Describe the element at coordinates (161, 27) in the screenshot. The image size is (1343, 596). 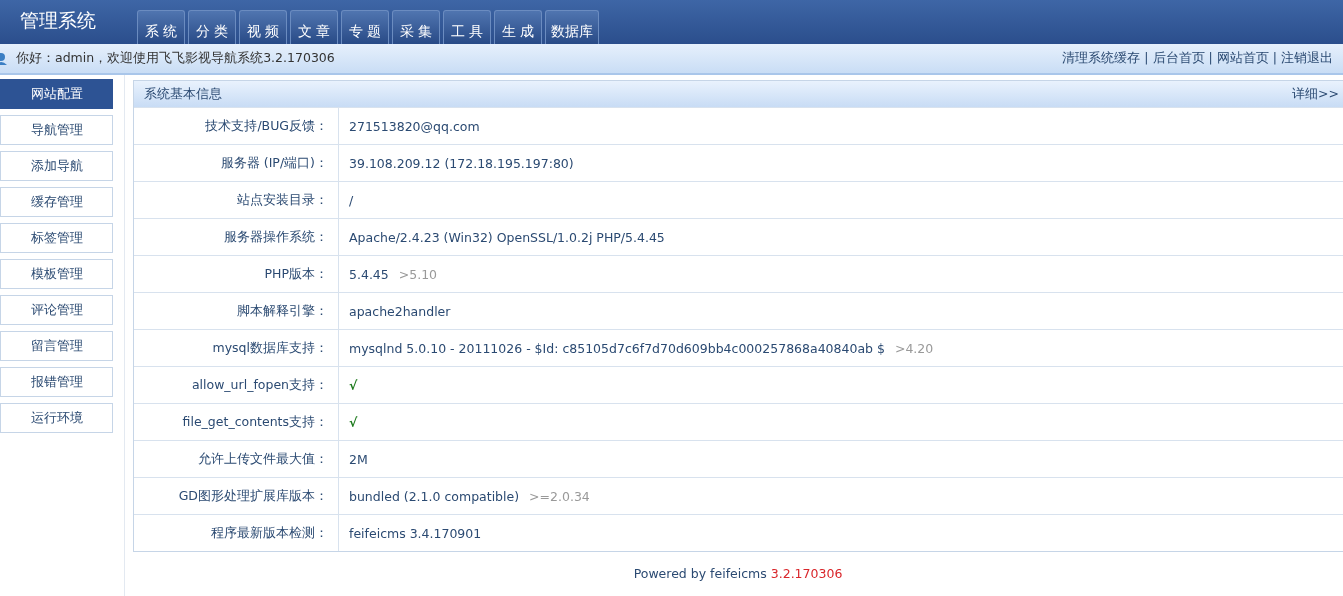
I see `nav-tab: 系 统` at that location.